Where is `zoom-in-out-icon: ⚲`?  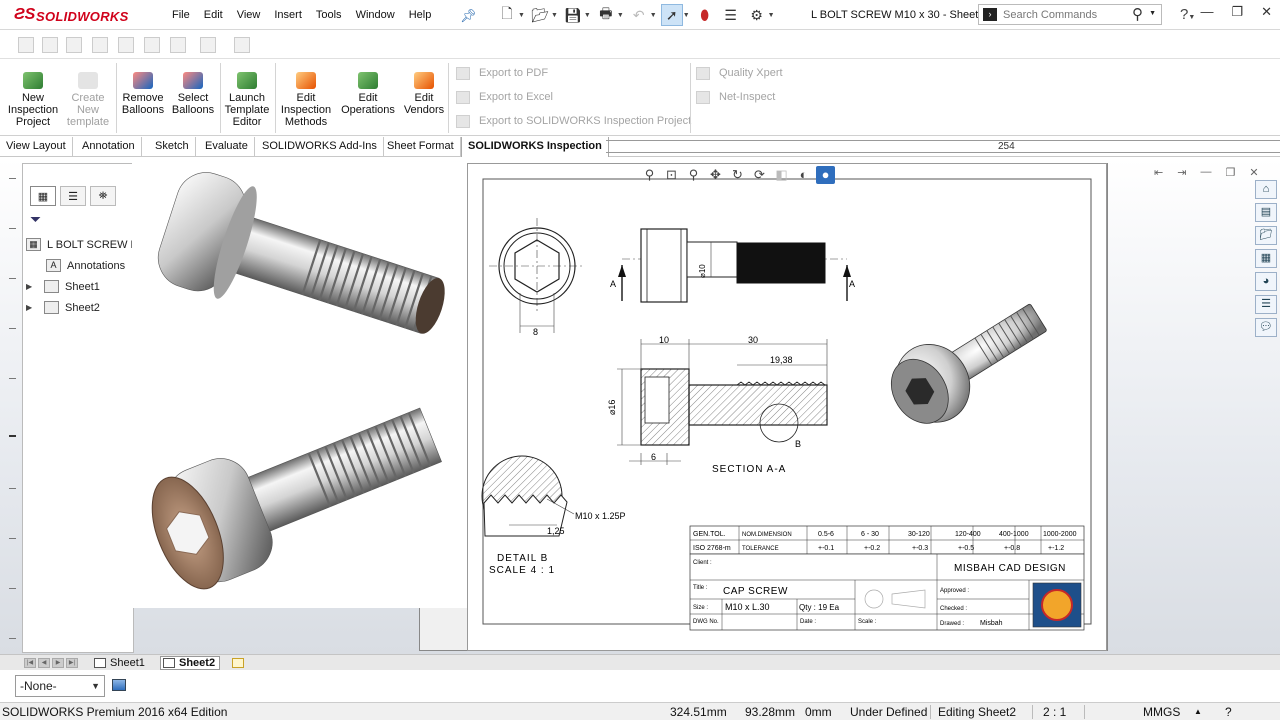
zoom-in-out-icon: ⚲ is located at coordinates (693, 175).